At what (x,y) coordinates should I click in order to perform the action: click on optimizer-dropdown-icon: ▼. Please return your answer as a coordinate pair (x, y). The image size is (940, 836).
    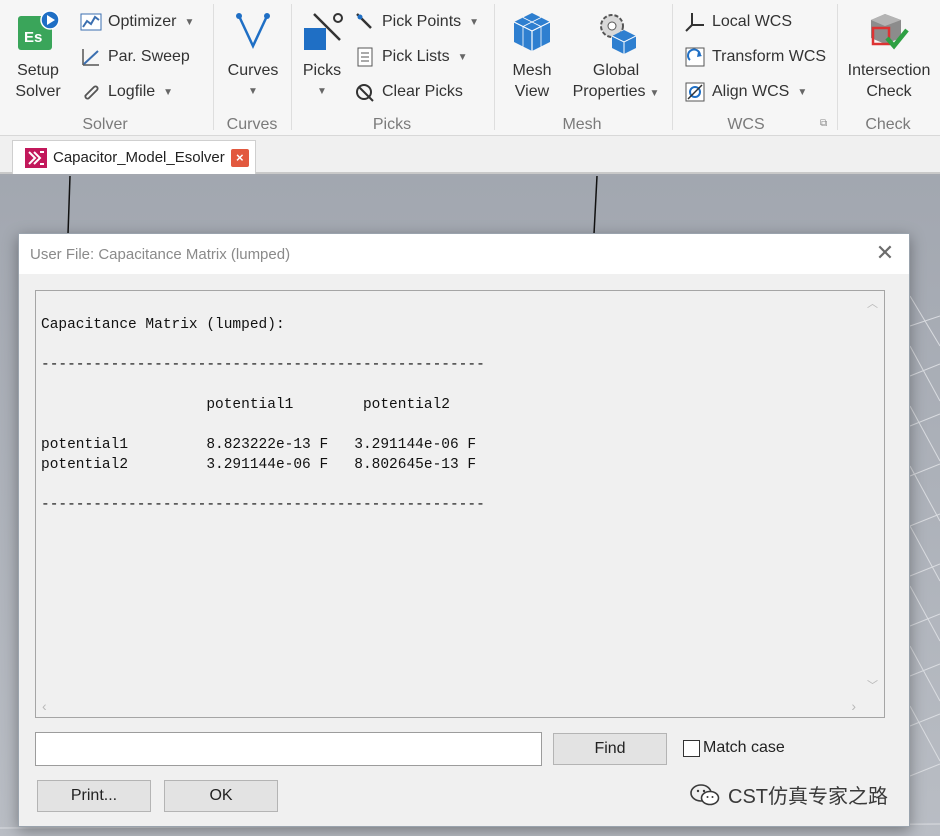
    Looking at the image, I should click on (189, 22).